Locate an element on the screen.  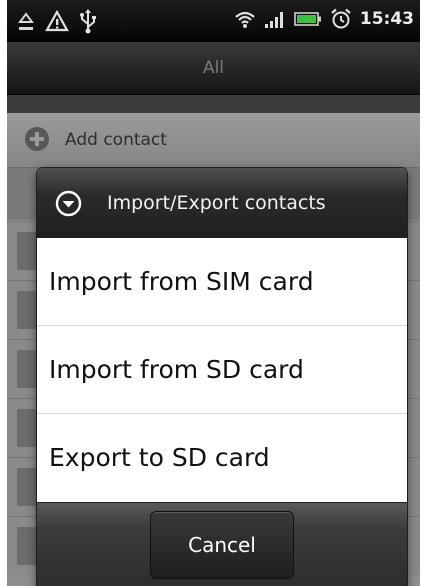
cancel-button: Cancel is located at coordinates (222, 545).